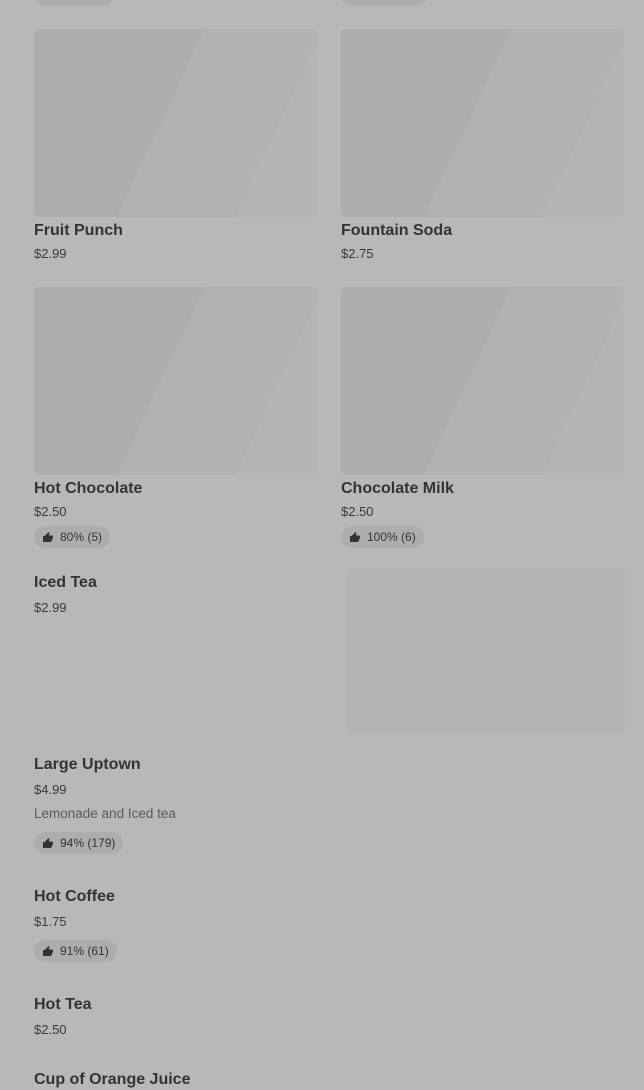 This screenshot has width=644, height=1090. I want to click on hot-chocolate-image, so click(175, 381).